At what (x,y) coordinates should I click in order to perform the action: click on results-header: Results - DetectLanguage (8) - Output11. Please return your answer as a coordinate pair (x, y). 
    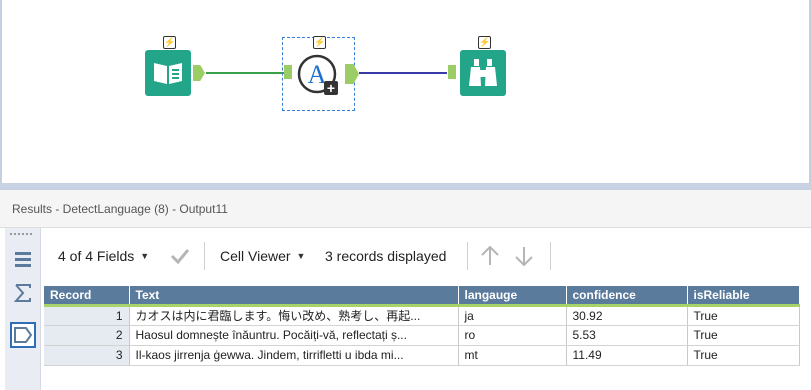
    Looking at the image, I should click on (405, 209).